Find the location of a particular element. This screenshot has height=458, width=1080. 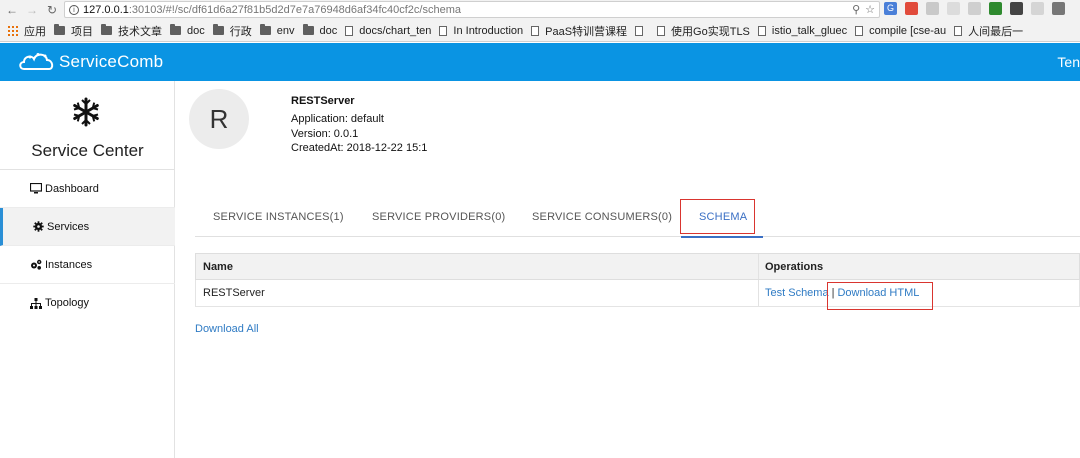

extension-icons: G is located at coordinates (974, 8).